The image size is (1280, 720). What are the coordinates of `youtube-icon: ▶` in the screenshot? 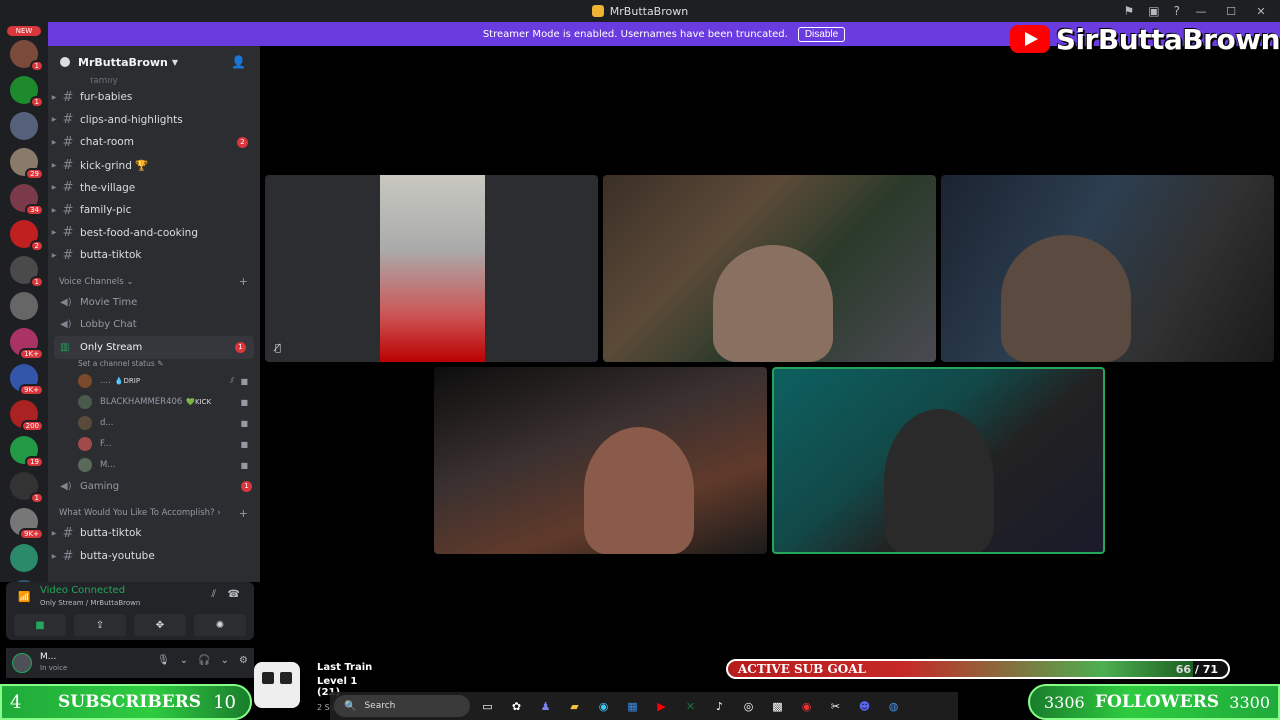 It's located at (661, 706).